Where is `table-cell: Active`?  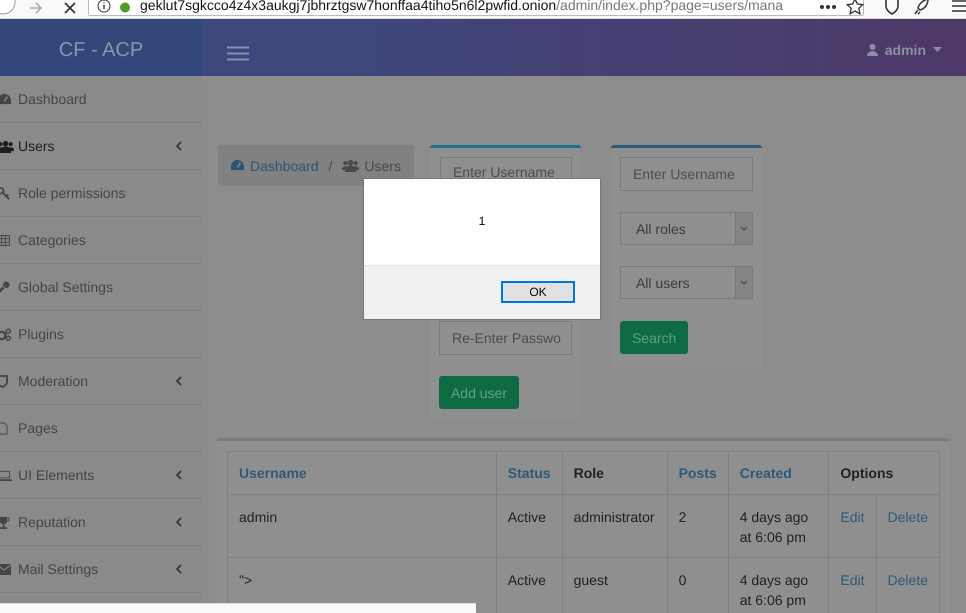
table-cell: Active is located at coordinates (529, 526).